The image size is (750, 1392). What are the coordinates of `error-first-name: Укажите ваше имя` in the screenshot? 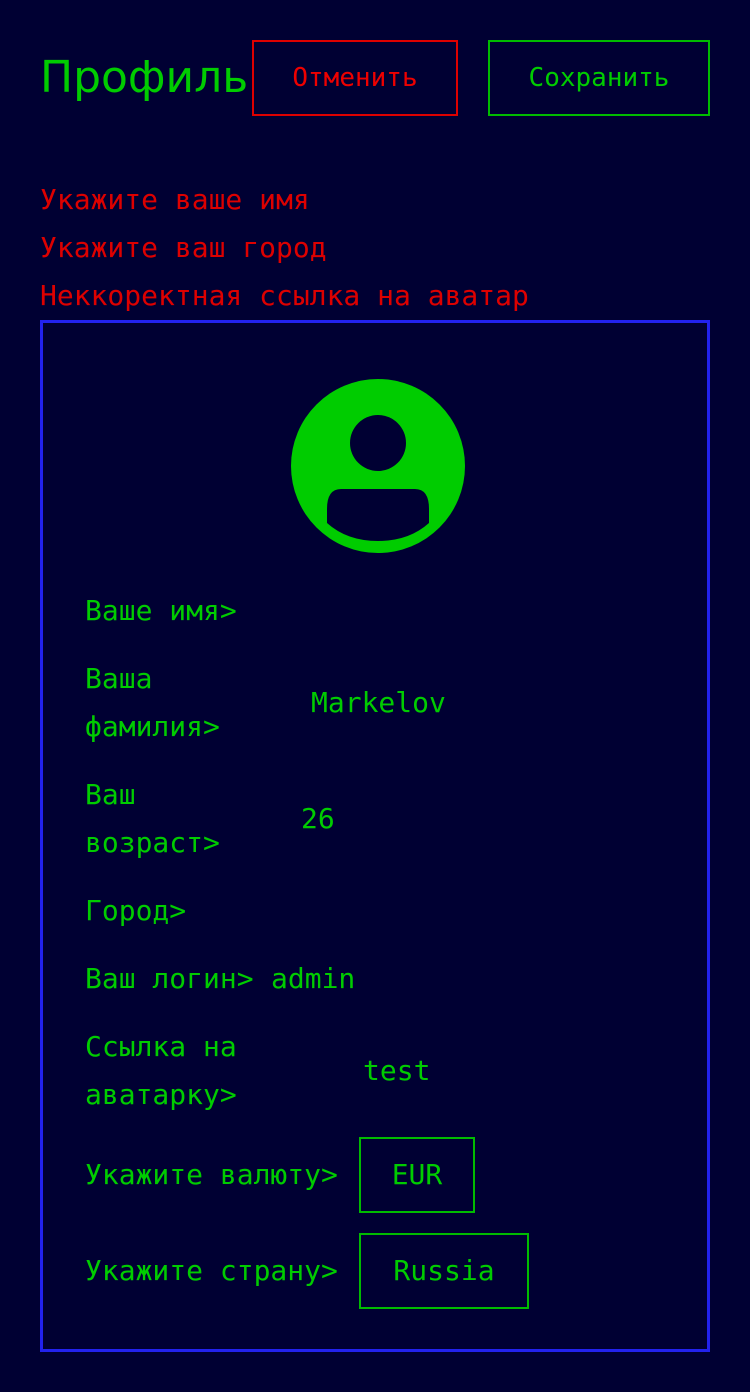 It's located at (175, 199).